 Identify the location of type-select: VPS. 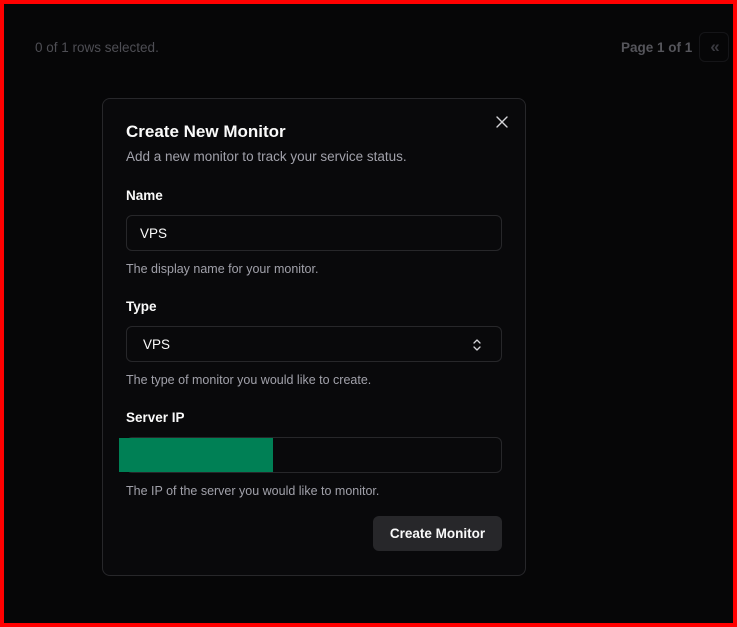
(314, 344).